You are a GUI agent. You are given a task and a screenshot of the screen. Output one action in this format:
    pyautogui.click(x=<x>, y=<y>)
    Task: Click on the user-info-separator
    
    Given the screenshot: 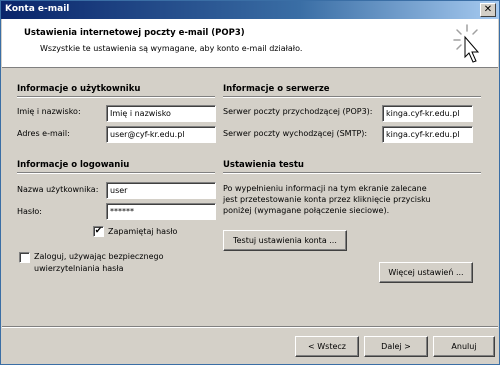 What is the action you would take?
    pyautogui.click(x=116, y=97)
    